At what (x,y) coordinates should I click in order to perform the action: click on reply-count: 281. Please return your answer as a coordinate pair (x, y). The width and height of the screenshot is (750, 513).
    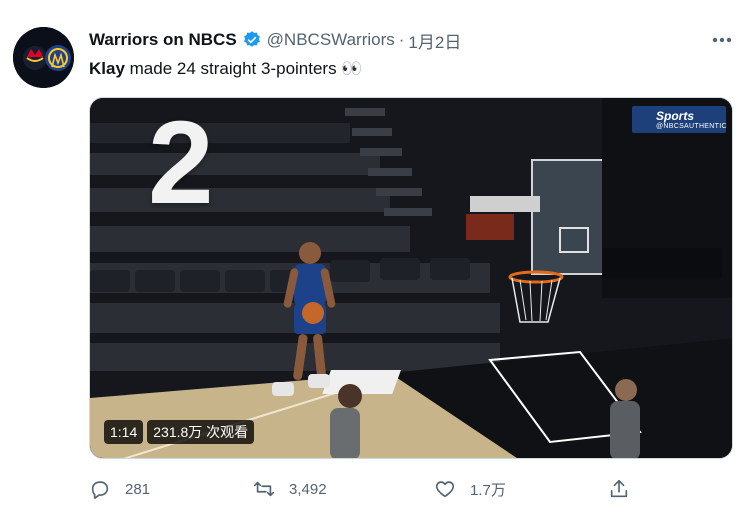
    Looking at the image, I should click on (138, 489).